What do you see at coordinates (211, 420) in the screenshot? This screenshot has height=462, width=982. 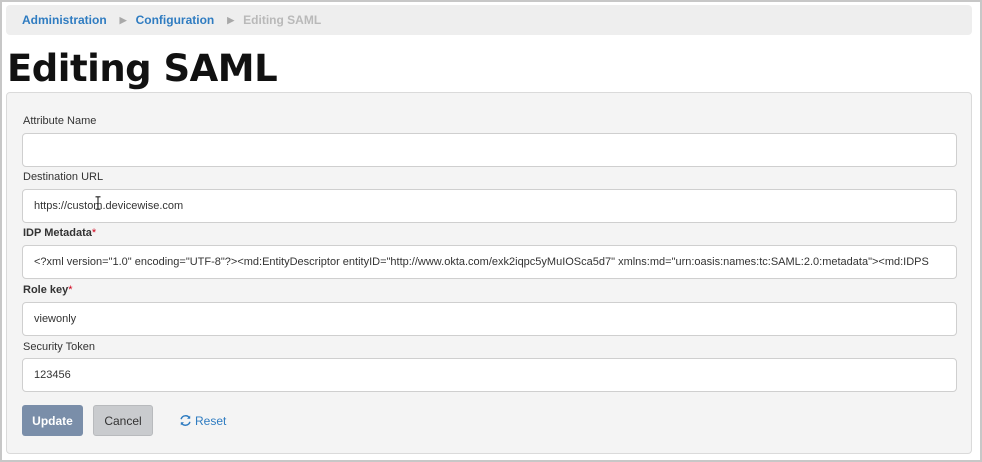 I see `reset-label: Reset` at bounding box center [211, 420].